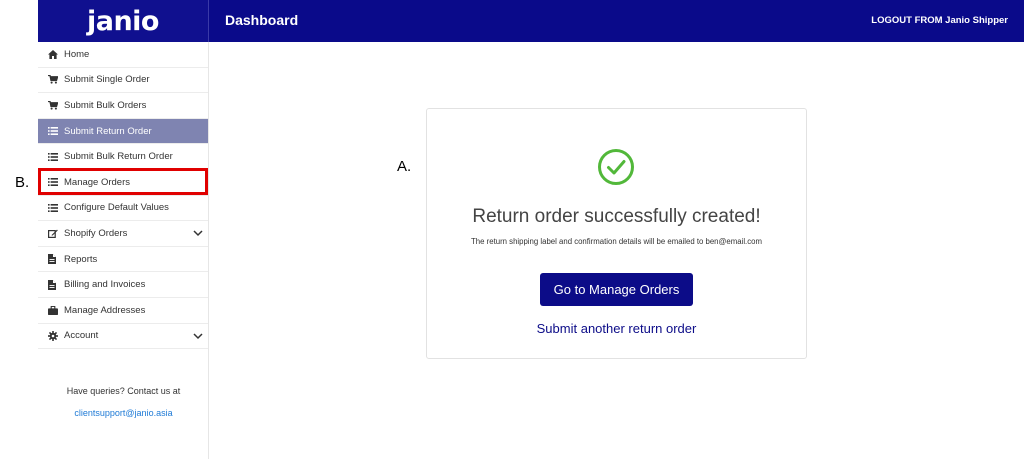  I want to click on sidebar-item-label: Submit Bulk Return Order, so click(118, 157).